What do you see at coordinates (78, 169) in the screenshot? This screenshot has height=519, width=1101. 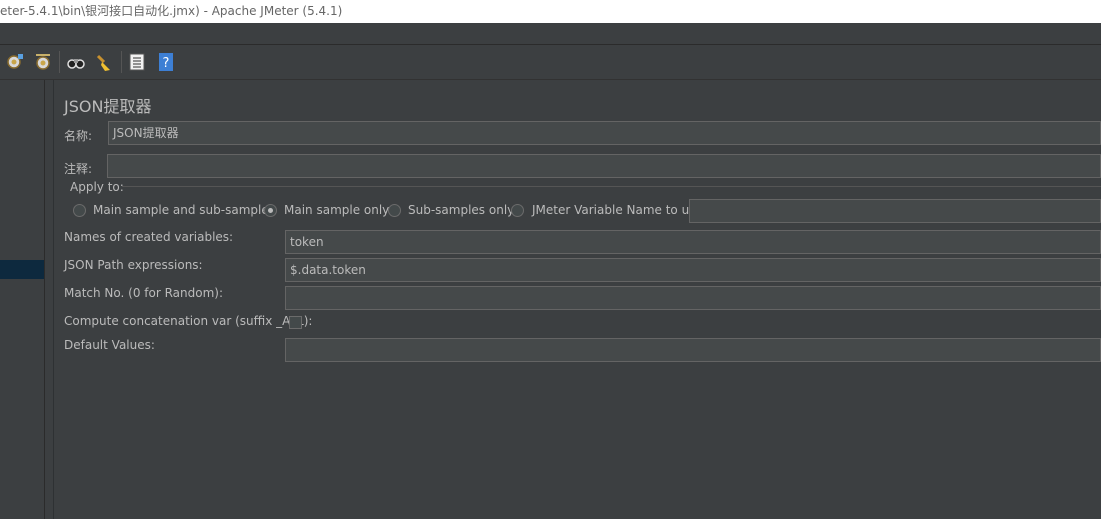 I see `comment-label: 注释:` at bounding box center [78, 169].